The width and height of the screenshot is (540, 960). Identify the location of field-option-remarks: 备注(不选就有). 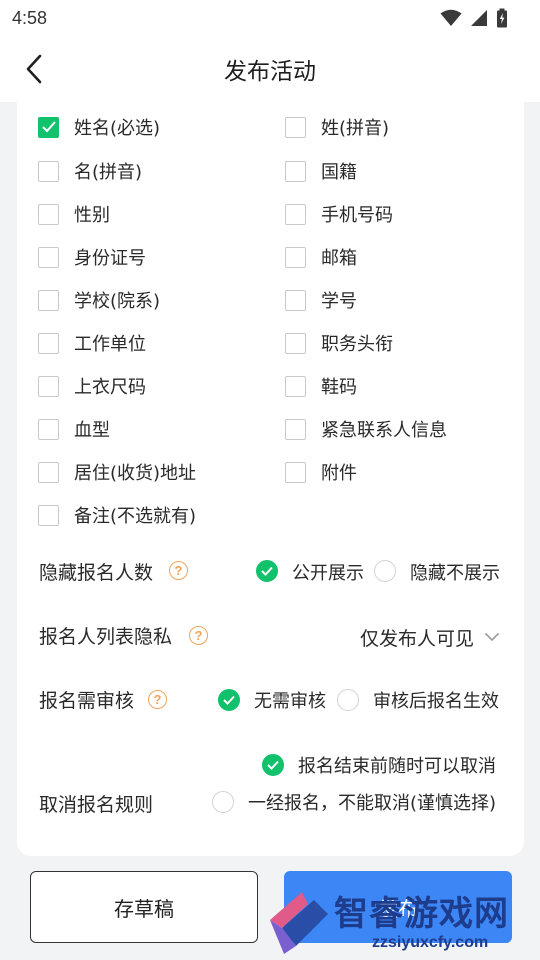
(117, 515).